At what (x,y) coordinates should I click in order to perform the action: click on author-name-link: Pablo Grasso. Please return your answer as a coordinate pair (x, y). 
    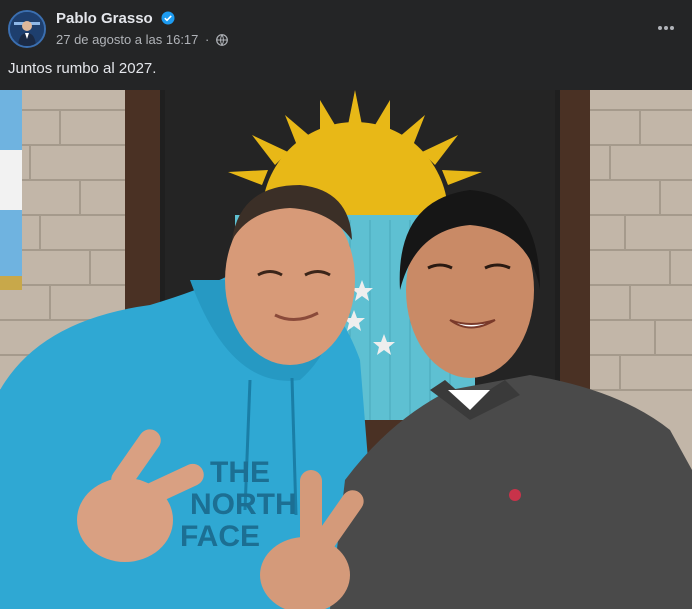
    Looking at the image, I should click on (115, 19).